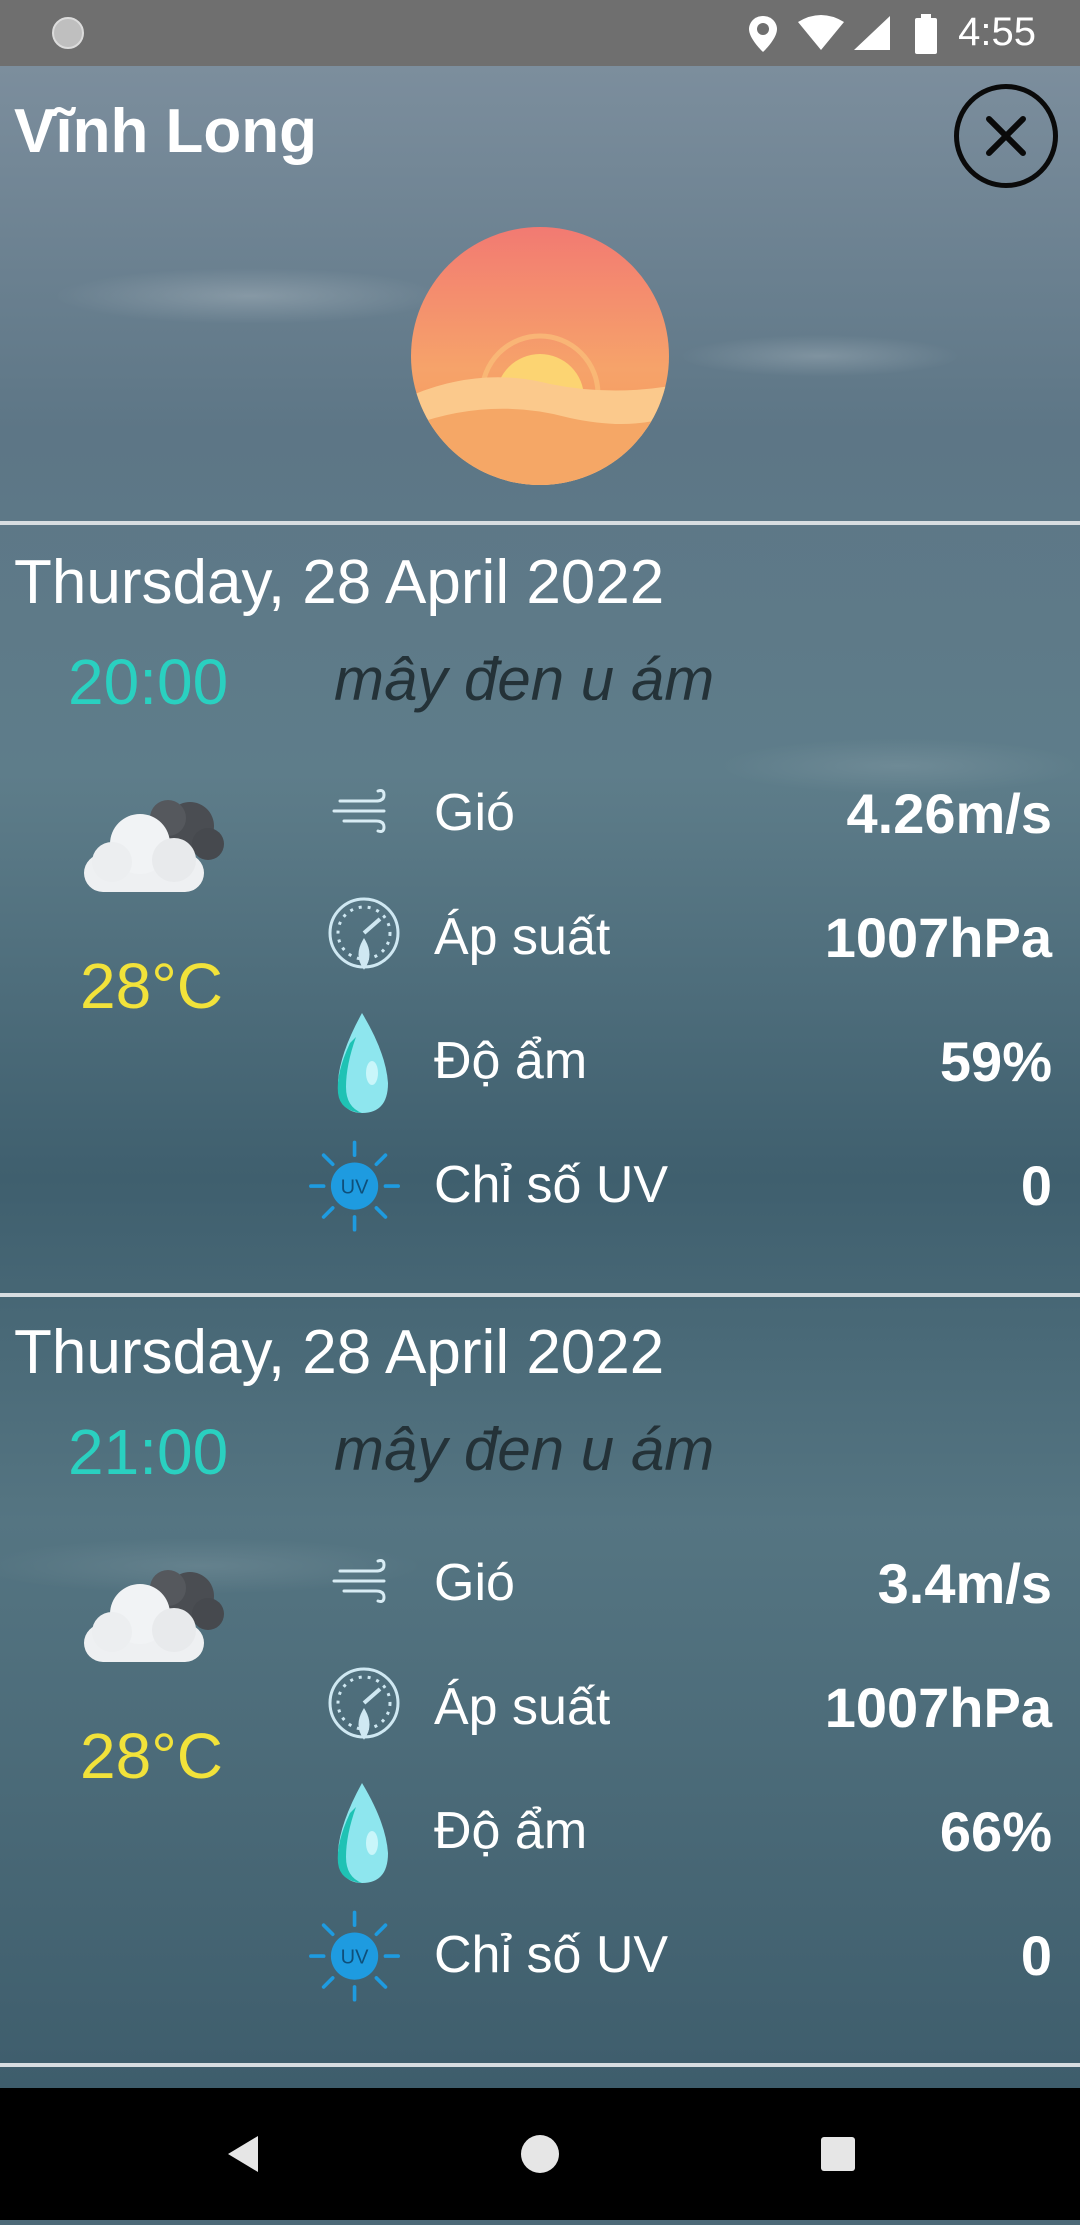 The height and width of the screenshot is (2225, 1080). What do you see at coordinates (964, 1583) in the screenshot?
I see `wind-value: 3.4m/s` at bounding box center [964, 1583].